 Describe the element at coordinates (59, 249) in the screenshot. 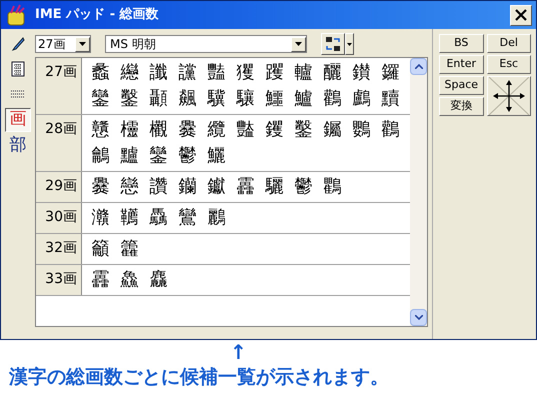

I see `stroke-count-label: 32画` at that location.